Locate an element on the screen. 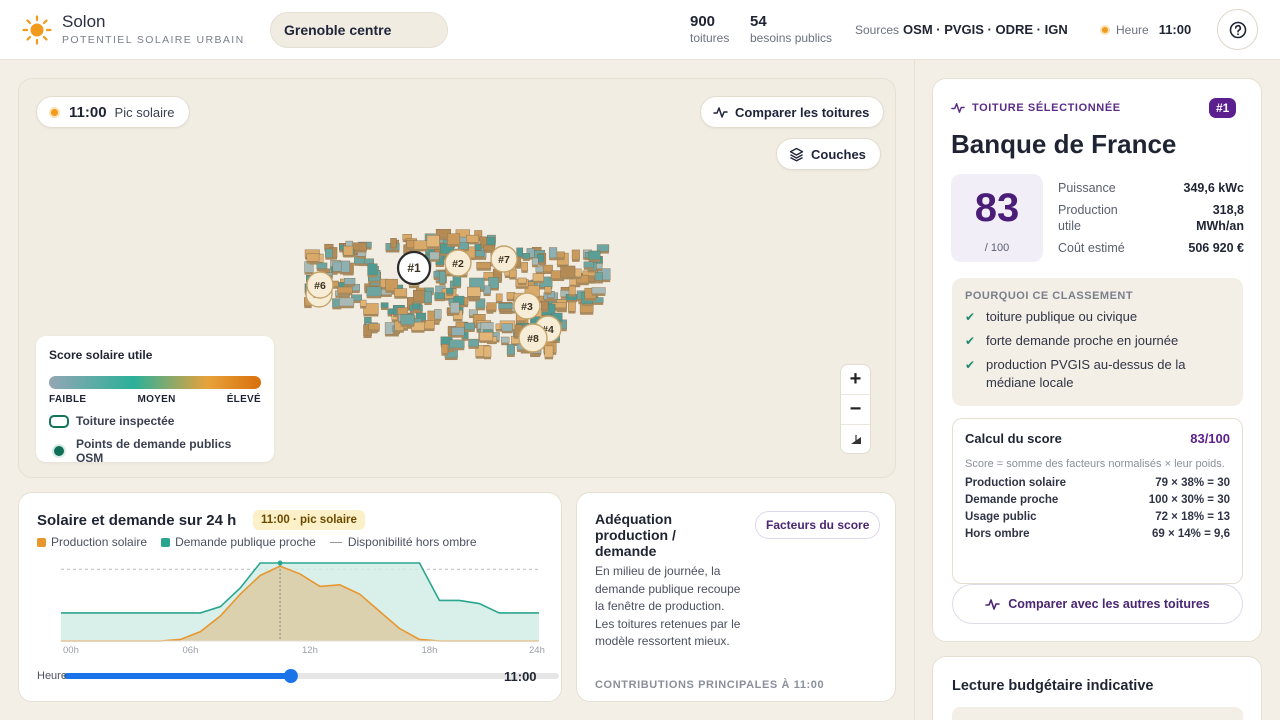 The width and height of the screenshot is (1280, 720). help-circle-icon is located at coordinates (1237, 29).